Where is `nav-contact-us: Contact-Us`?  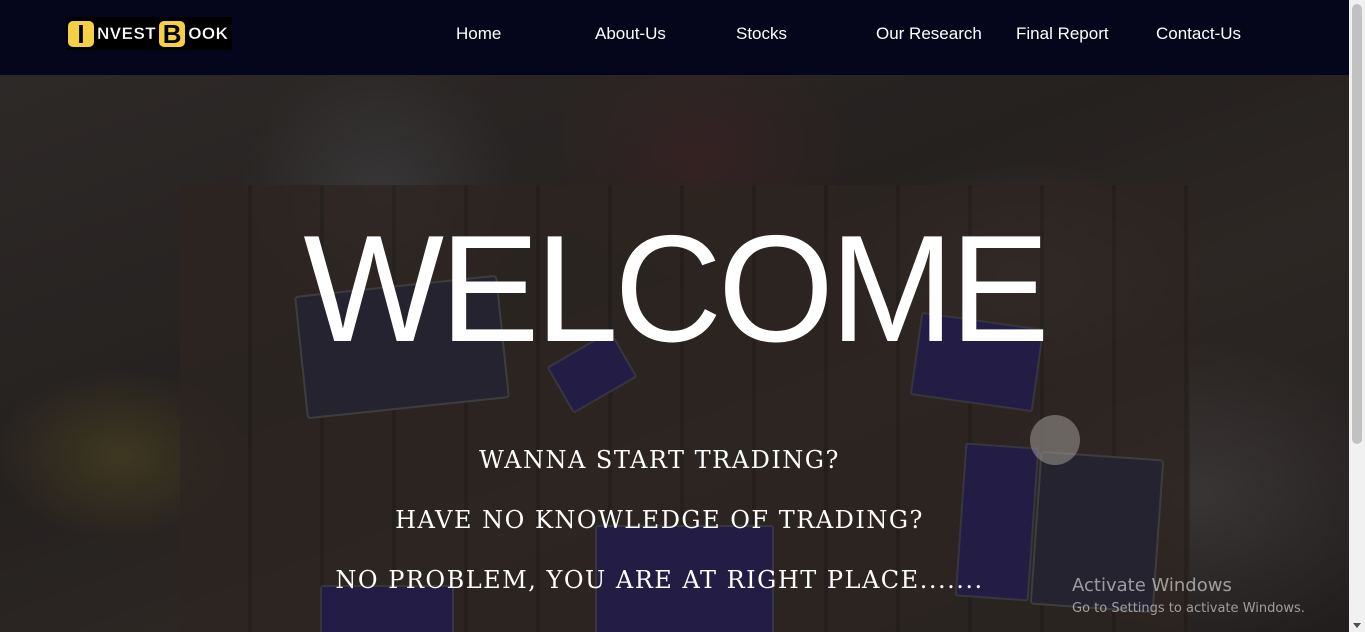
nav-contact-us: Contact-Us is located at coordinates (1198, 34).